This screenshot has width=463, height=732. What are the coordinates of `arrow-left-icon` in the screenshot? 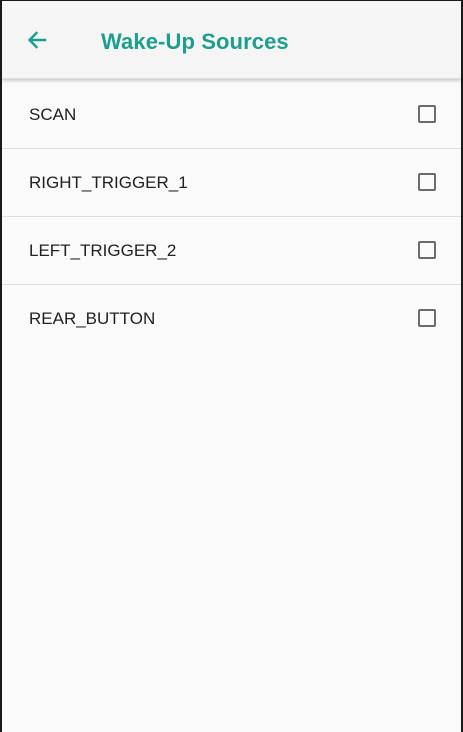 It's located at (37, 40).